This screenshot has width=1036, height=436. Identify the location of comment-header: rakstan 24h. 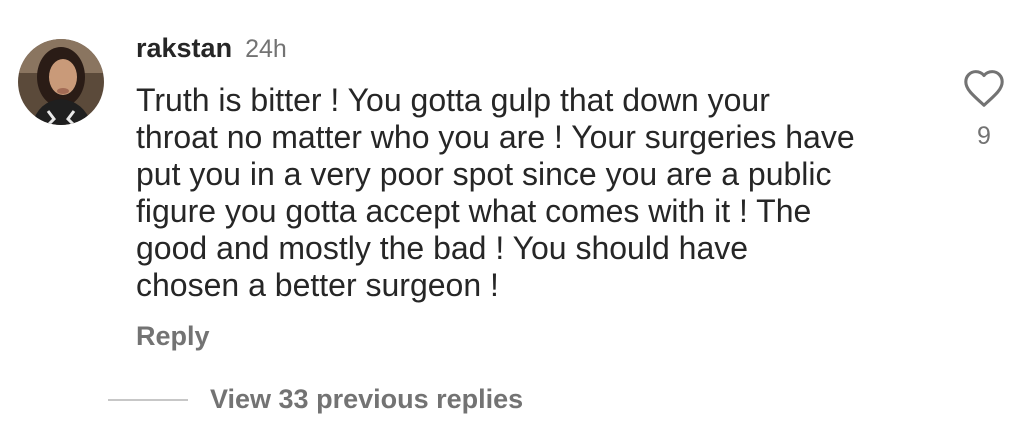
(211, 50).